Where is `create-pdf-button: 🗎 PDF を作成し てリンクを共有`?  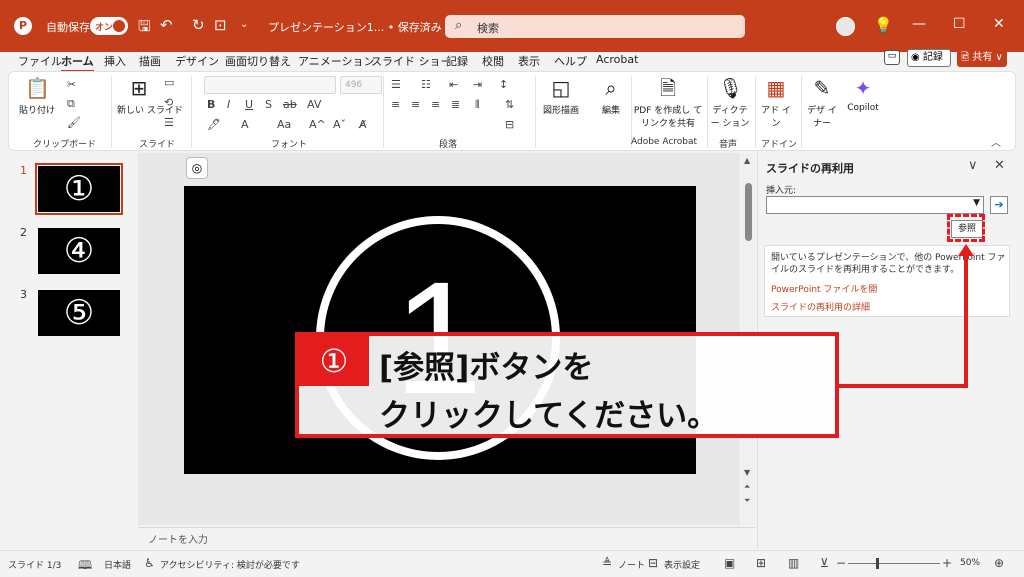
create-pdf-button: 🗎 PDF を作成し てリンクを共有 is located at coordinates (668, 102).